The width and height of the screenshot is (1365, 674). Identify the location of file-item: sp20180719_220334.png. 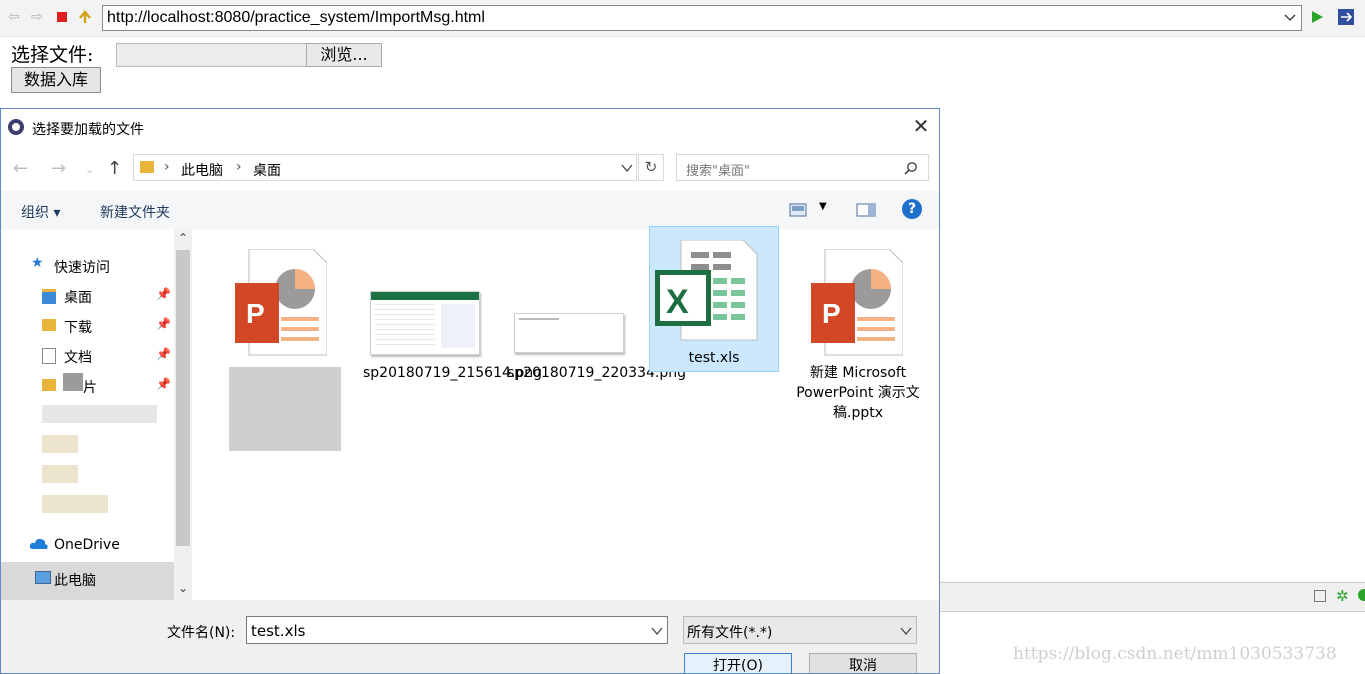
(596, 312).